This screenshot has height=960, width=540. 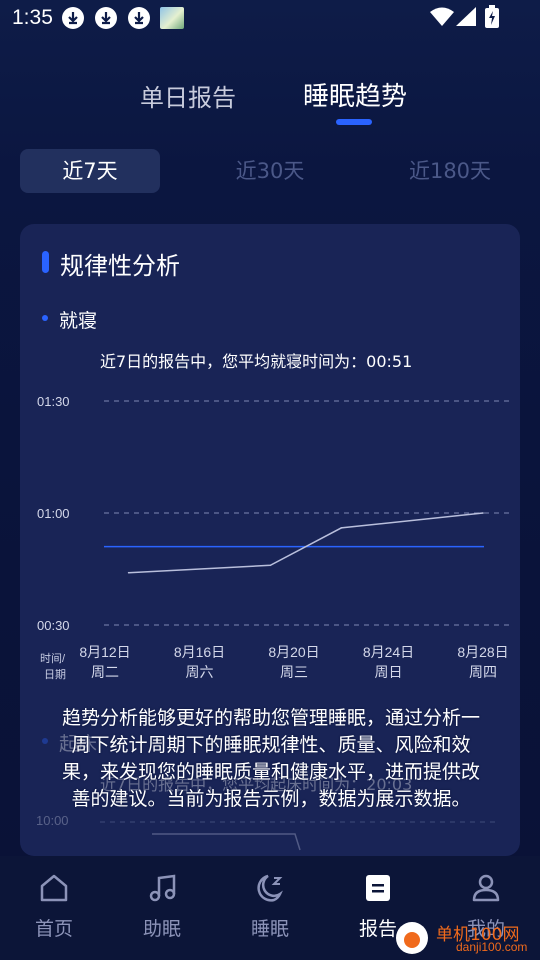 I want to click on x-tick-date: 8月24日, so click(x=388, y=652).